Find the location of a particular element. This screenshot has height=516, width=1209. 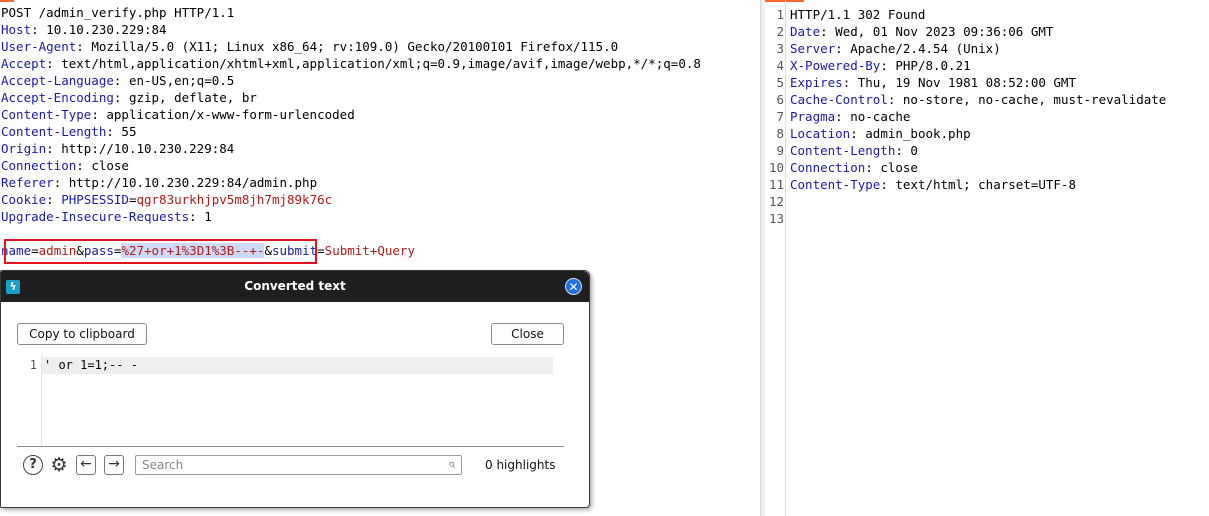

header-key: Pragma is located at coordinates (813, 116).